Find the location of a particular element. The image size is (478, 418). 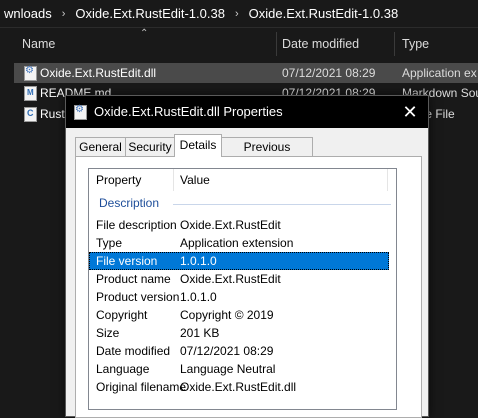

list-header: Property Value is located at coordinates (242, 180).